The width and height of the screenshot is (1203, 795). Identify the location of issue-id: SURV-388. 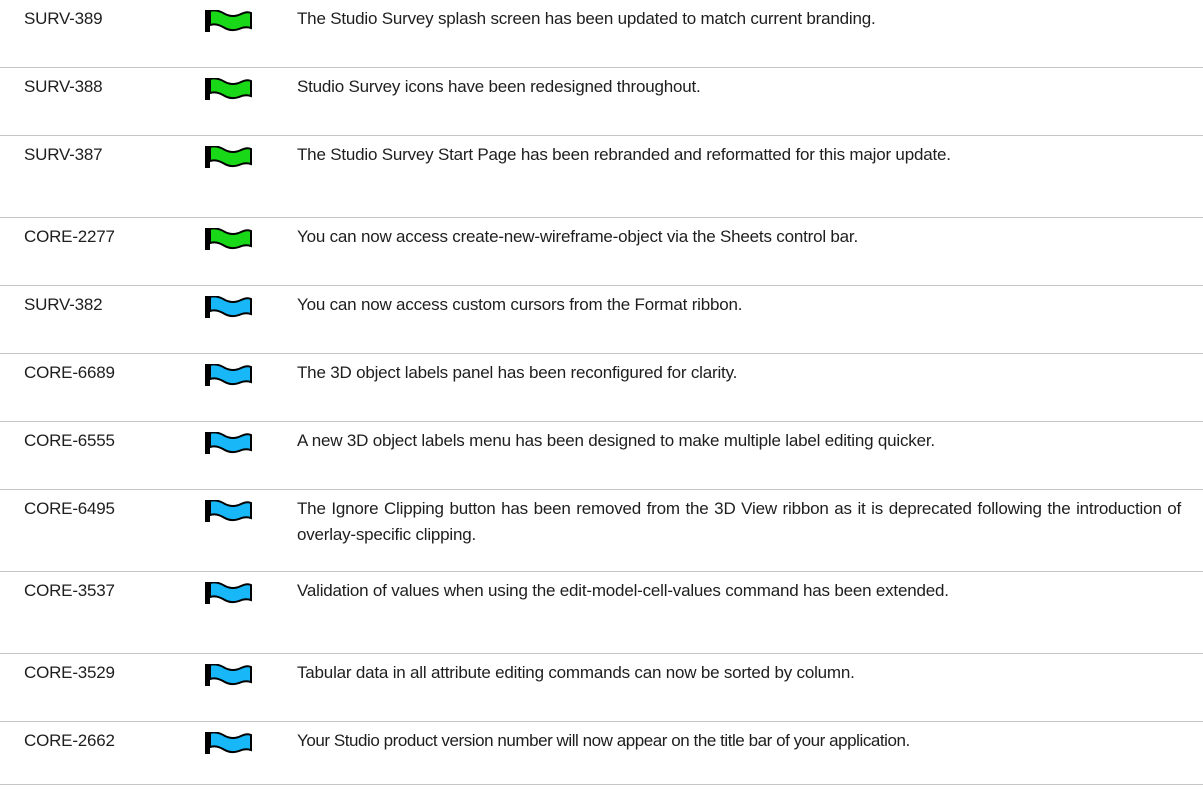
(63, 86).